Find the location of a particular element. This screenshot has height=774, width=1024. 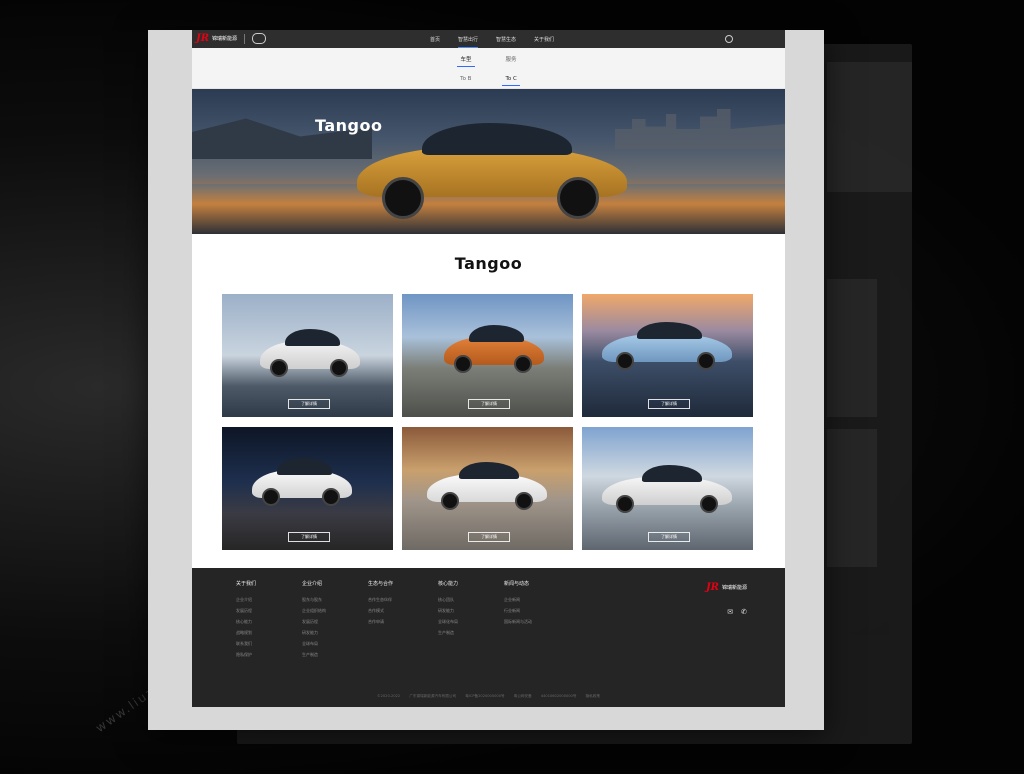

footer-column-news: 新闻与动态 企业新闻 行业新闻 国际新闻与活动 is located at coordinates (518, 603).